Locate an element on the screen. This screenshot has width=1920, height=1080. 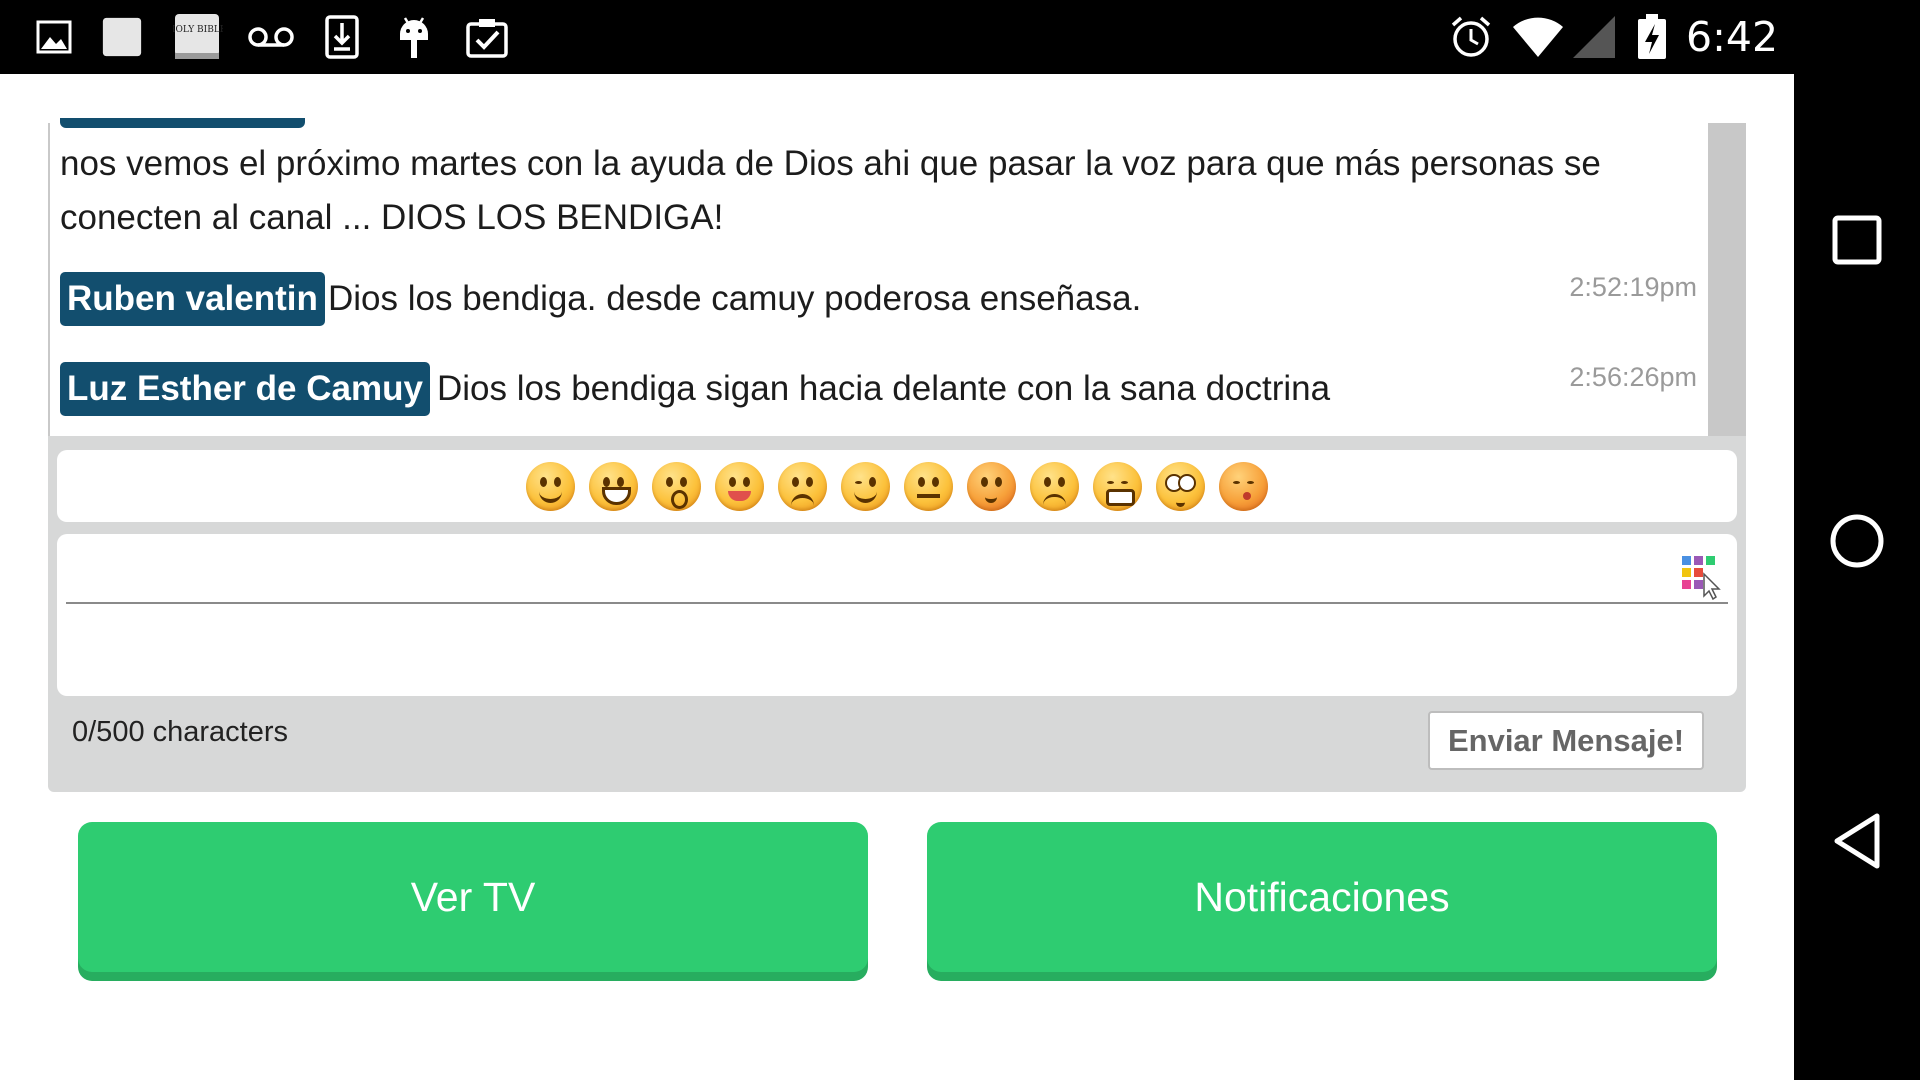
send-message-button: Enviar Mensaje! is located at coordinates (1566, 740).